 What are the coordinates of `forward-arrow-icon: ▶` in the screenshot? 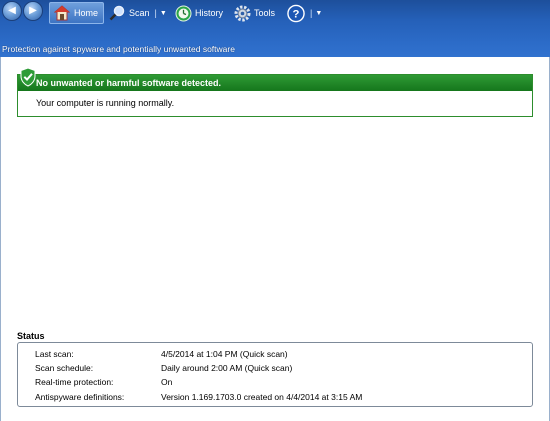 It's located at (33, 10).